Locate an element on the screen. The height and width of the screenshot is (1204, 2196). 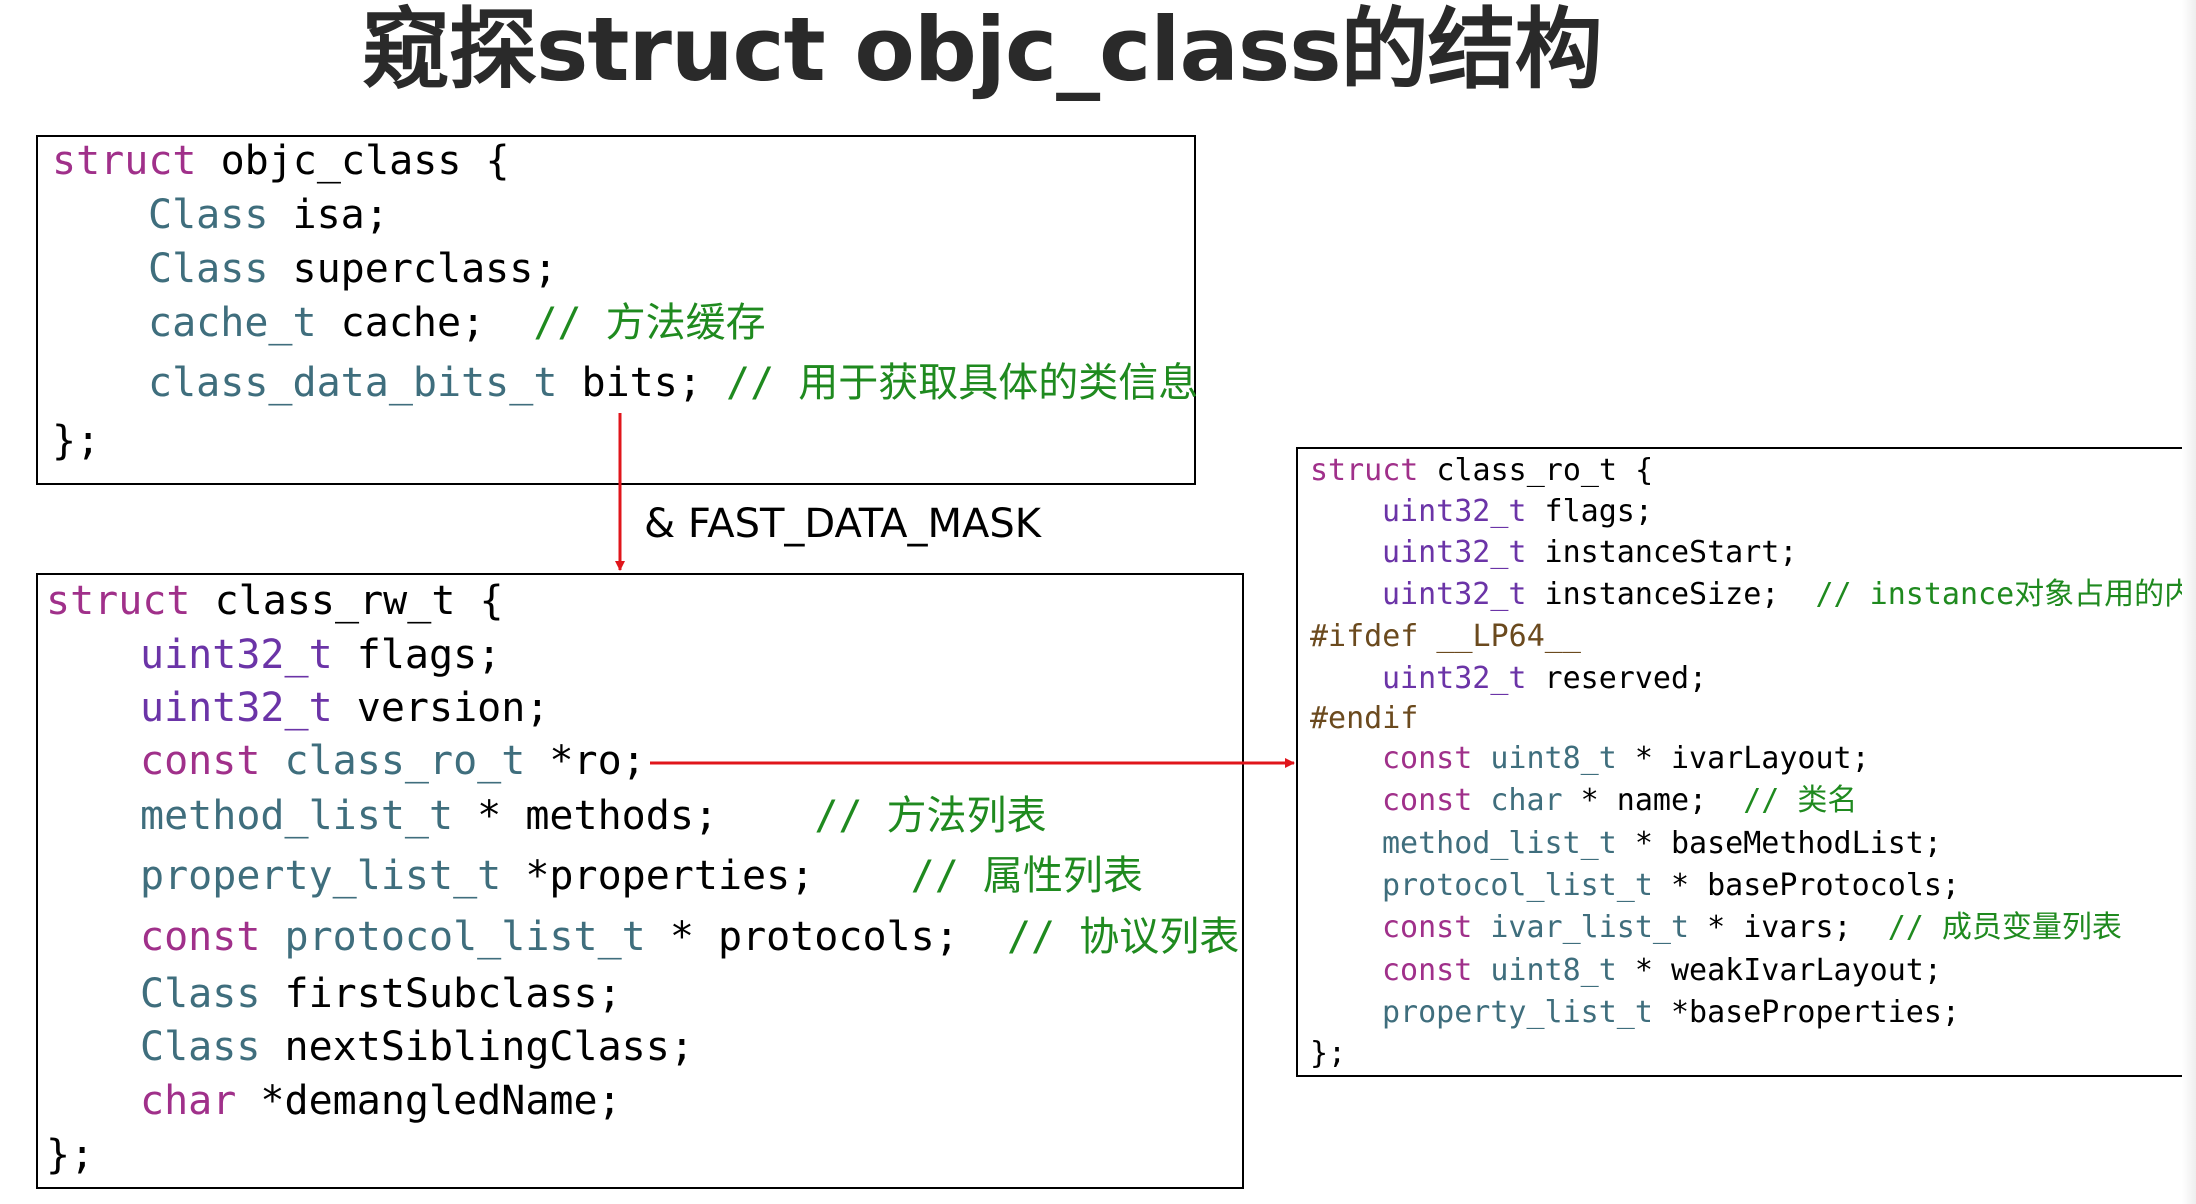
code-text: nextSiblingClass; is located at coordinates (477, 1047).